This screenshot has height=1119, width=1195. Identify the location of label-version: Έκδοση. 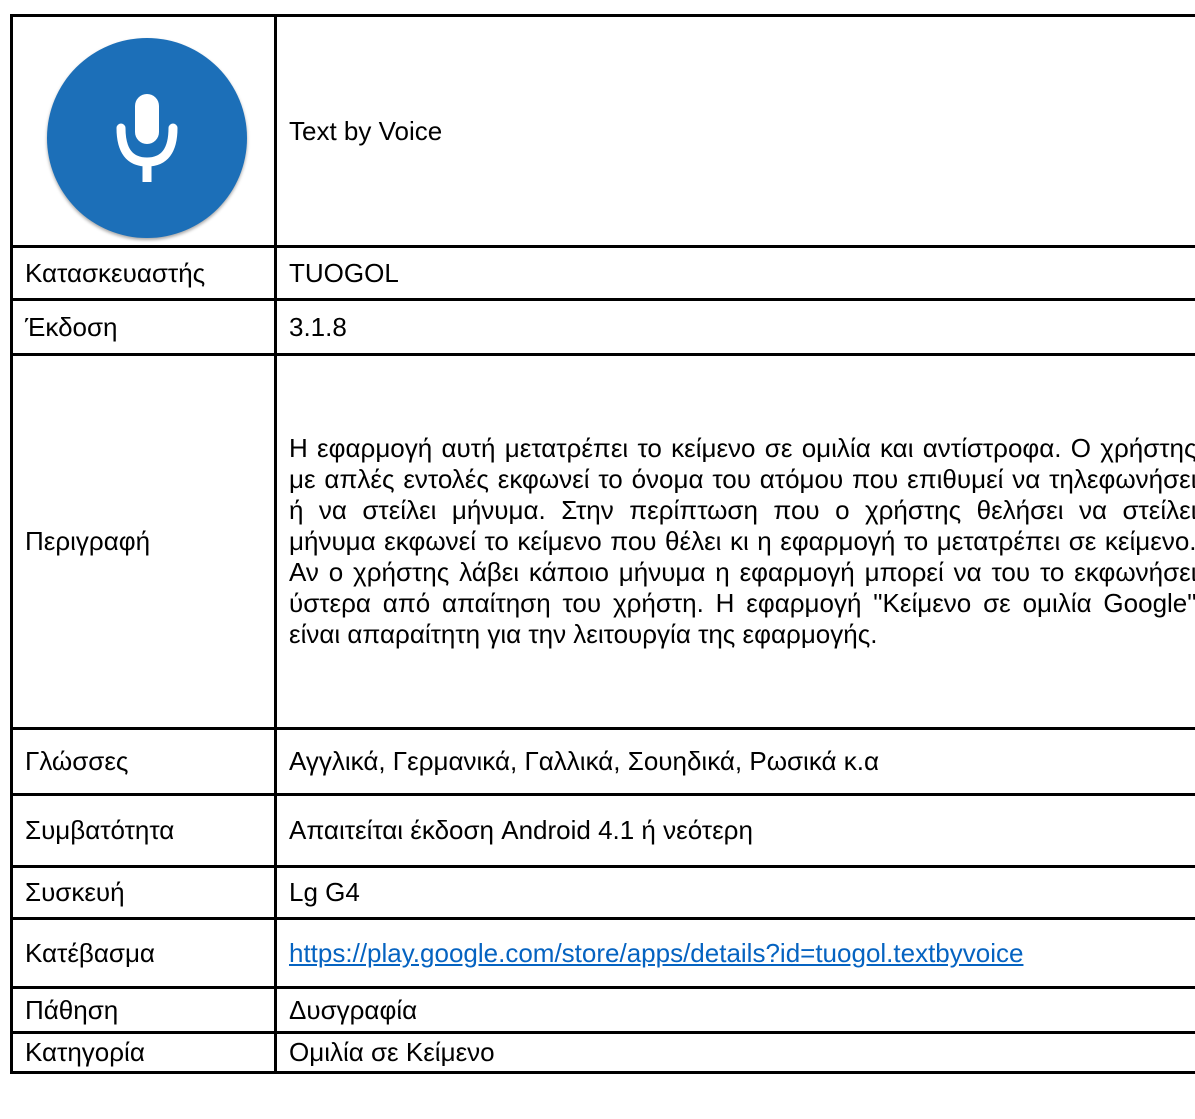
(143, 327).